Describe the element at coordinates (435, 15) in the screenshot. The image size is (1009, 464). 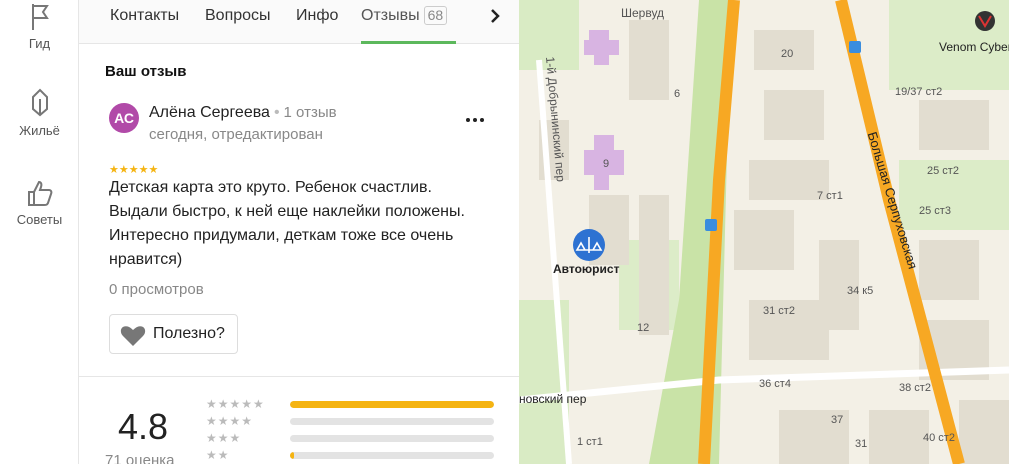
I see `reviews-count-badge: 68` at that location.